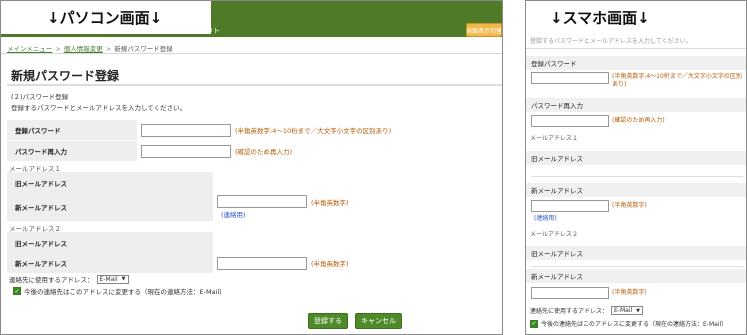  Describe the element at coordinates (677, 80) in the screenshot. I see `sp-password-note: (半角英数字:4～10桁まで／大文字小文字の区別あり)` at that location.